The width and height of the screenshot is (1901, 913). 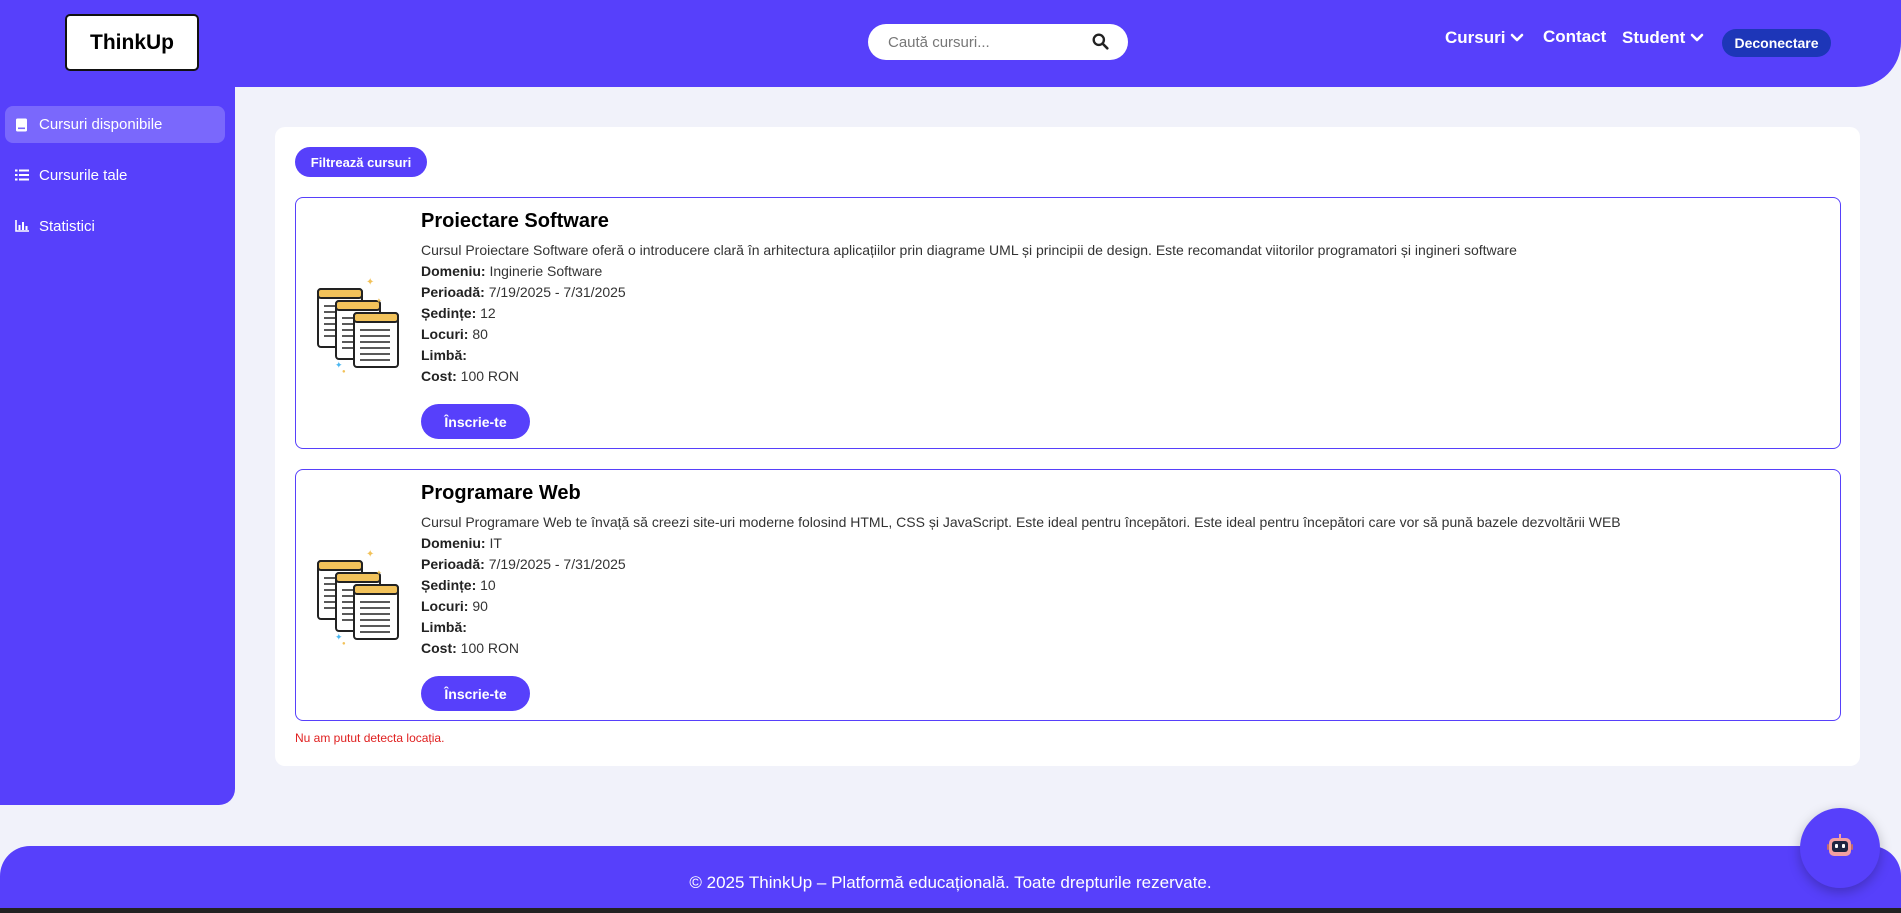 What do you see at coordinates (1654, 37) in the screenshot?
I see `nav-student-label: Student` at bounding box center [1654, 37].